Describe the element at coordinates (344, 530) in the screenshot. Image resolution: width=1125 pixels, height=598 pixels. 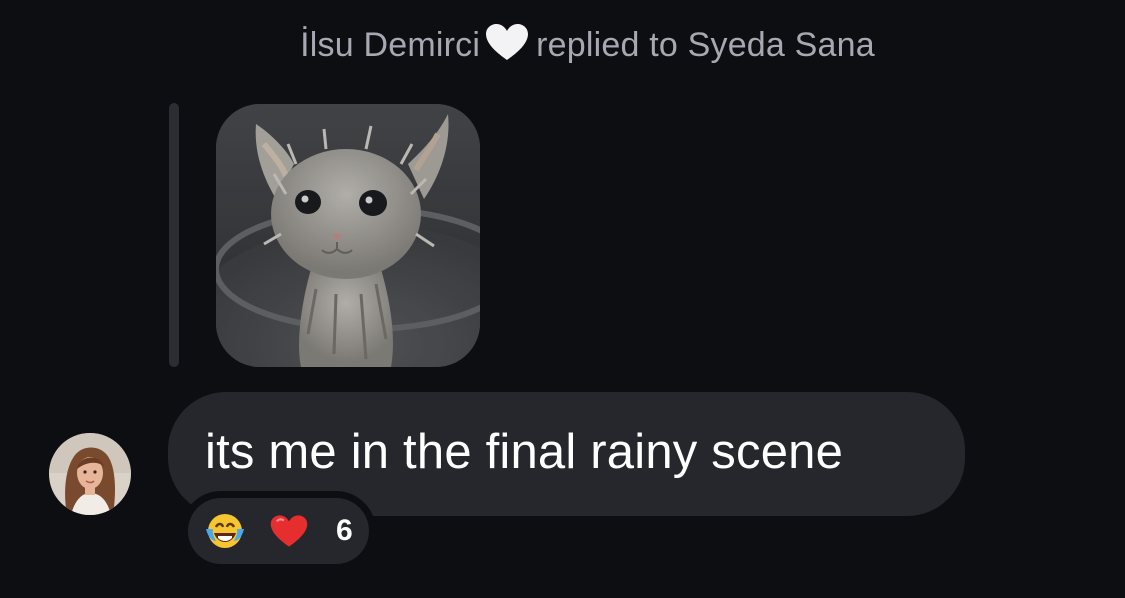
I see `reaction-count: 6` at that location.